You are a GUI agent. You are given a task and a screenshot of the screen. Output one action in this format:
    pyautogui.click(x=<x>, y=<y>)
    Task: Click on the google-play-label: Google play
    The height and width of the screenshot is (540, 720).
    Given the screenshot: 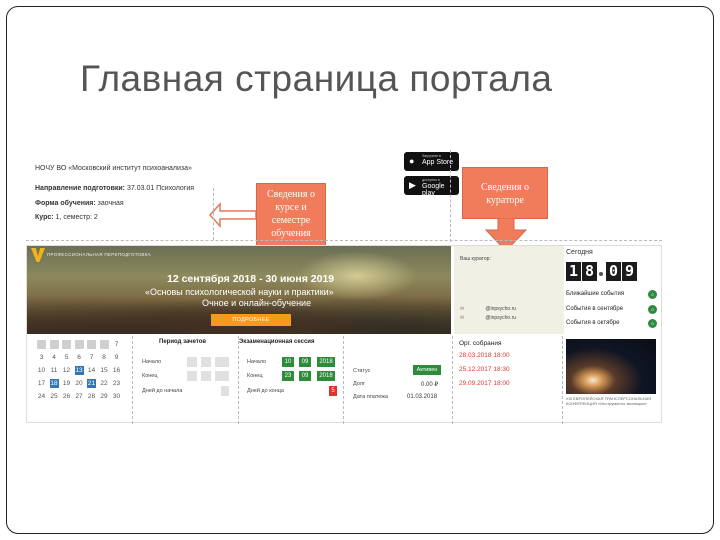 What is the action you would take?
    pyautogui.click(x=433, y=190)
    